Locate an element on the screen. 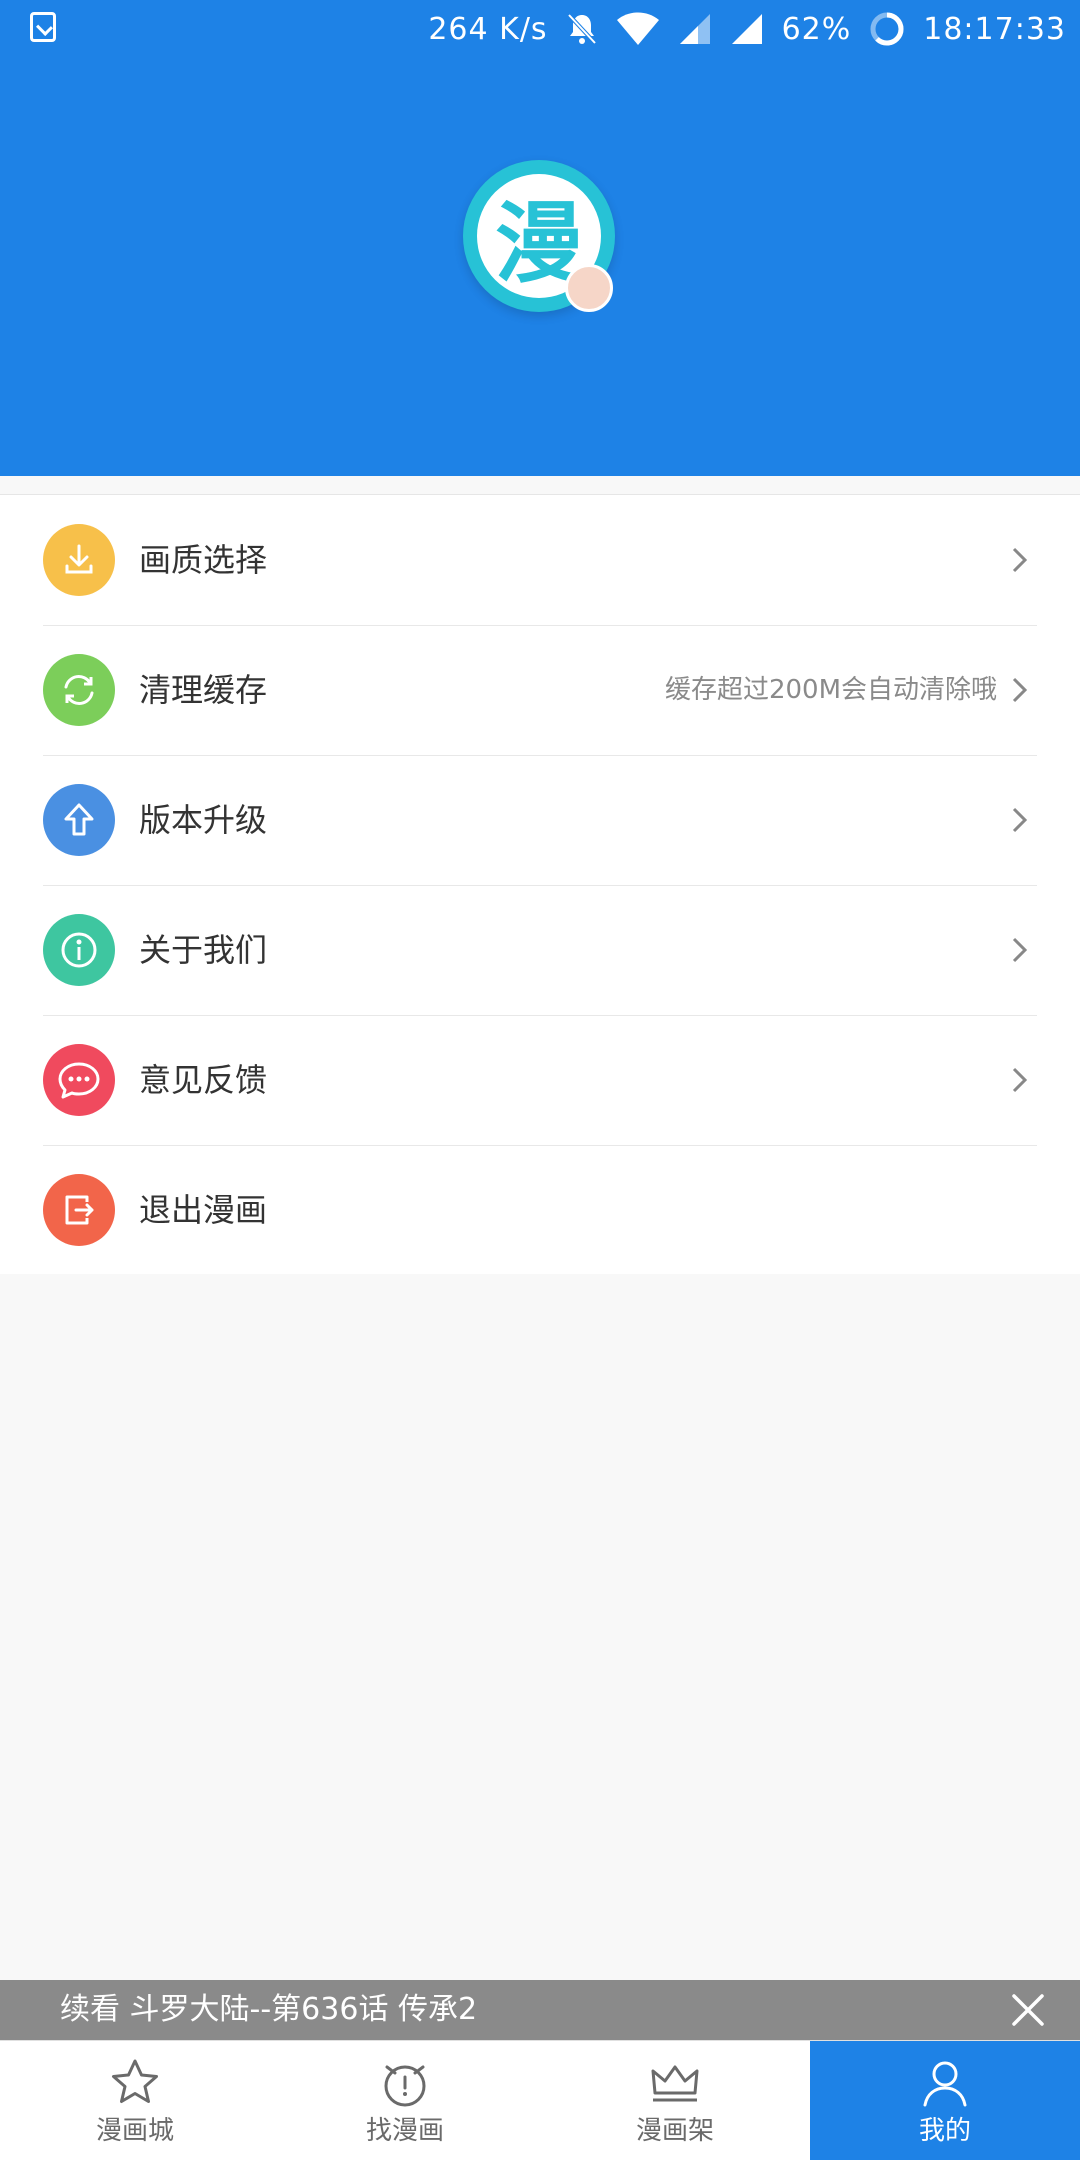 Image resolution: width=1080 pixels, height=2160 pixels. bell-muted-icon is located at coordinates (582, 29).